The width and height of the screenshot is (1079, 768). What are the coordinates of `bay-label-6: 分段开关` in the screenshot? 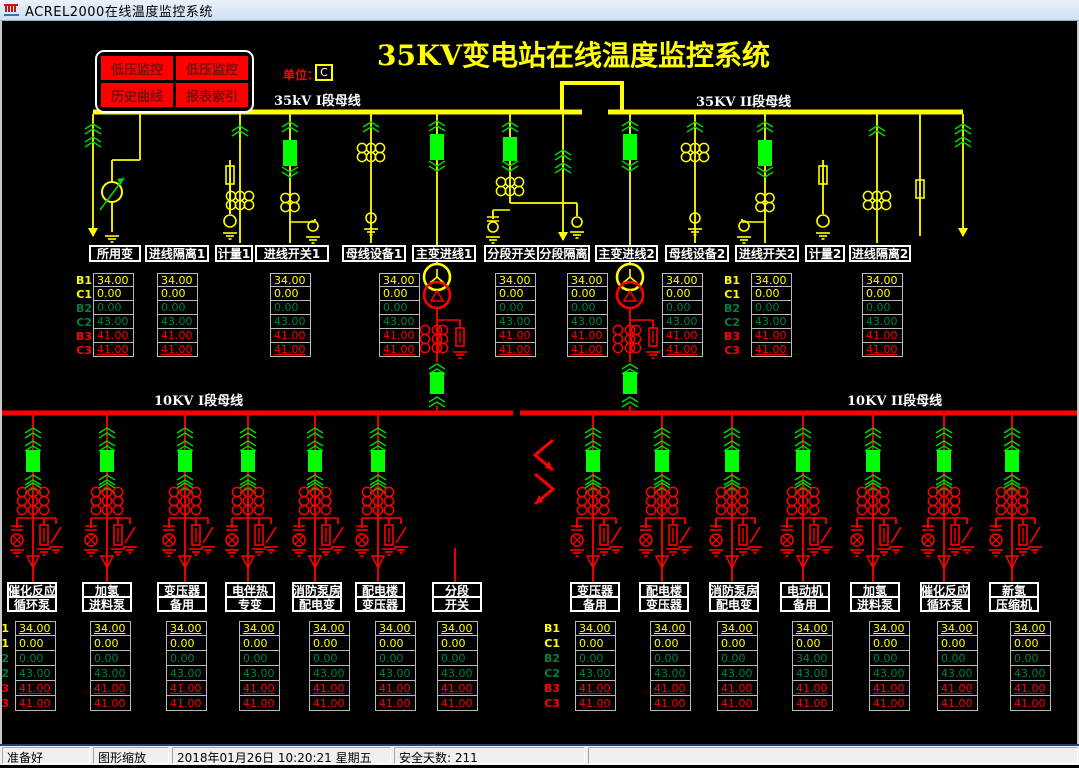 It's located at (511, 253).